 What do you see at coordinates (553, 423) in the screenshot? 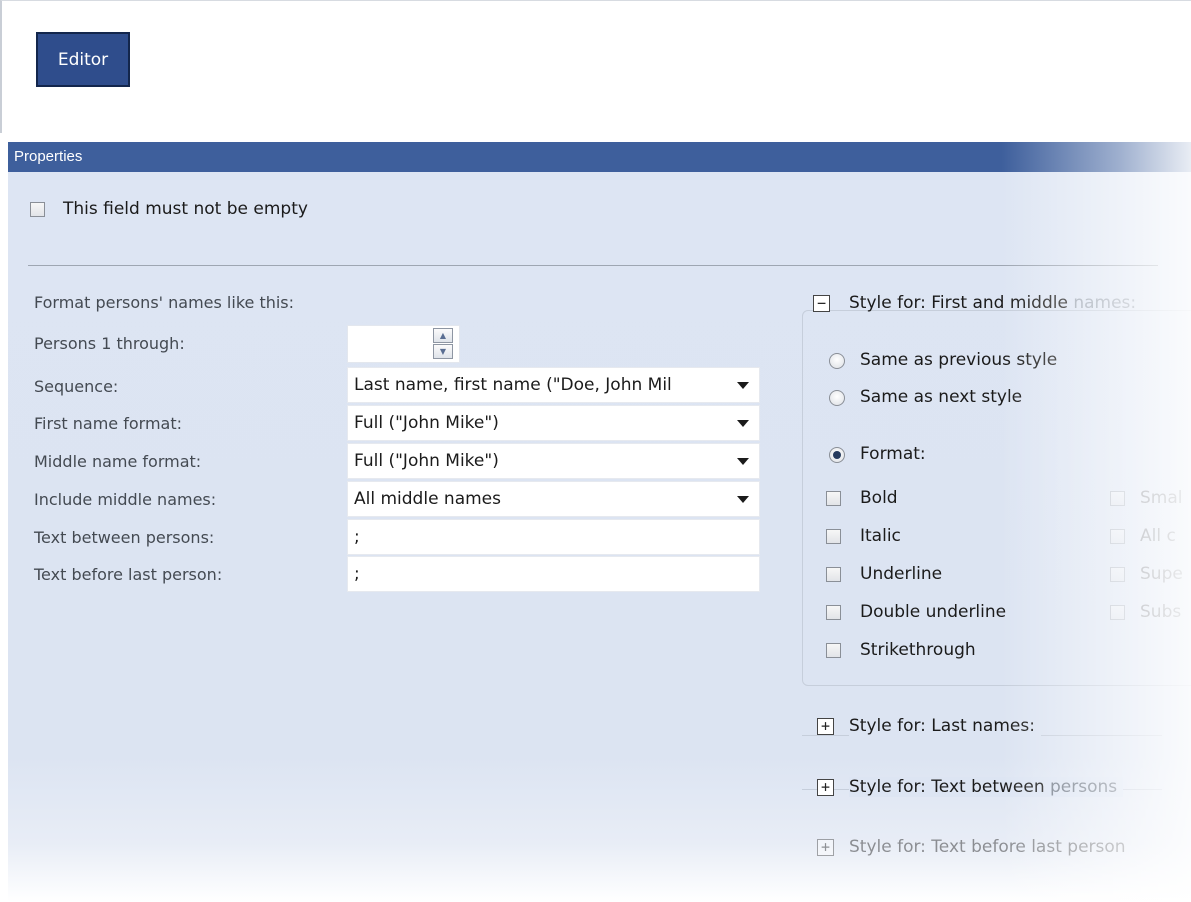
I see `first-name-format-dropdown: Full ("John Mike")` at bounding box center [553, 423].